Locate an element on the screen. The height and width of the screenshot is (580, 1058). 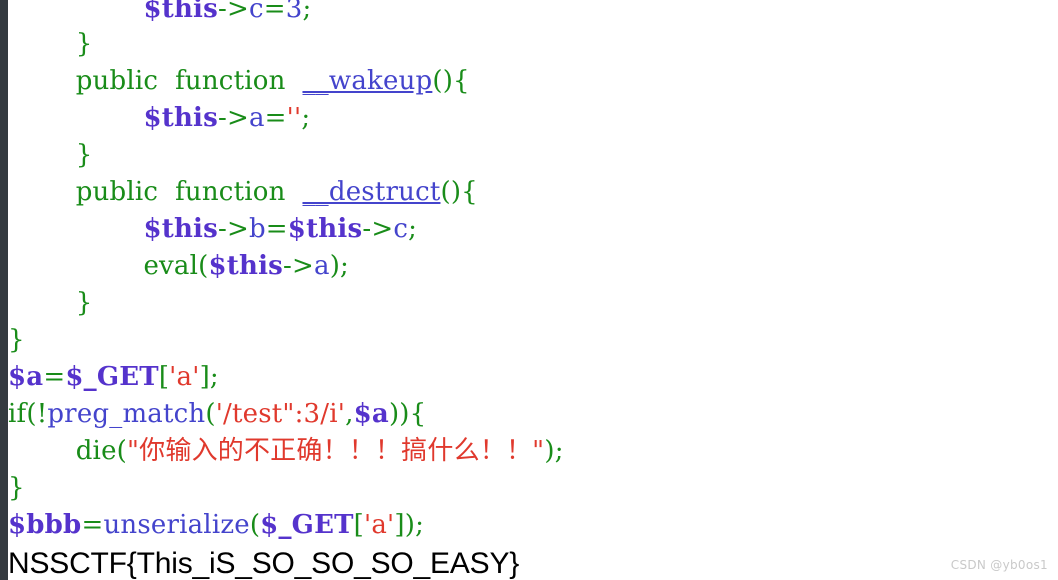
code-line: public function __wakeup(){ is located at coordinates (533, 81).